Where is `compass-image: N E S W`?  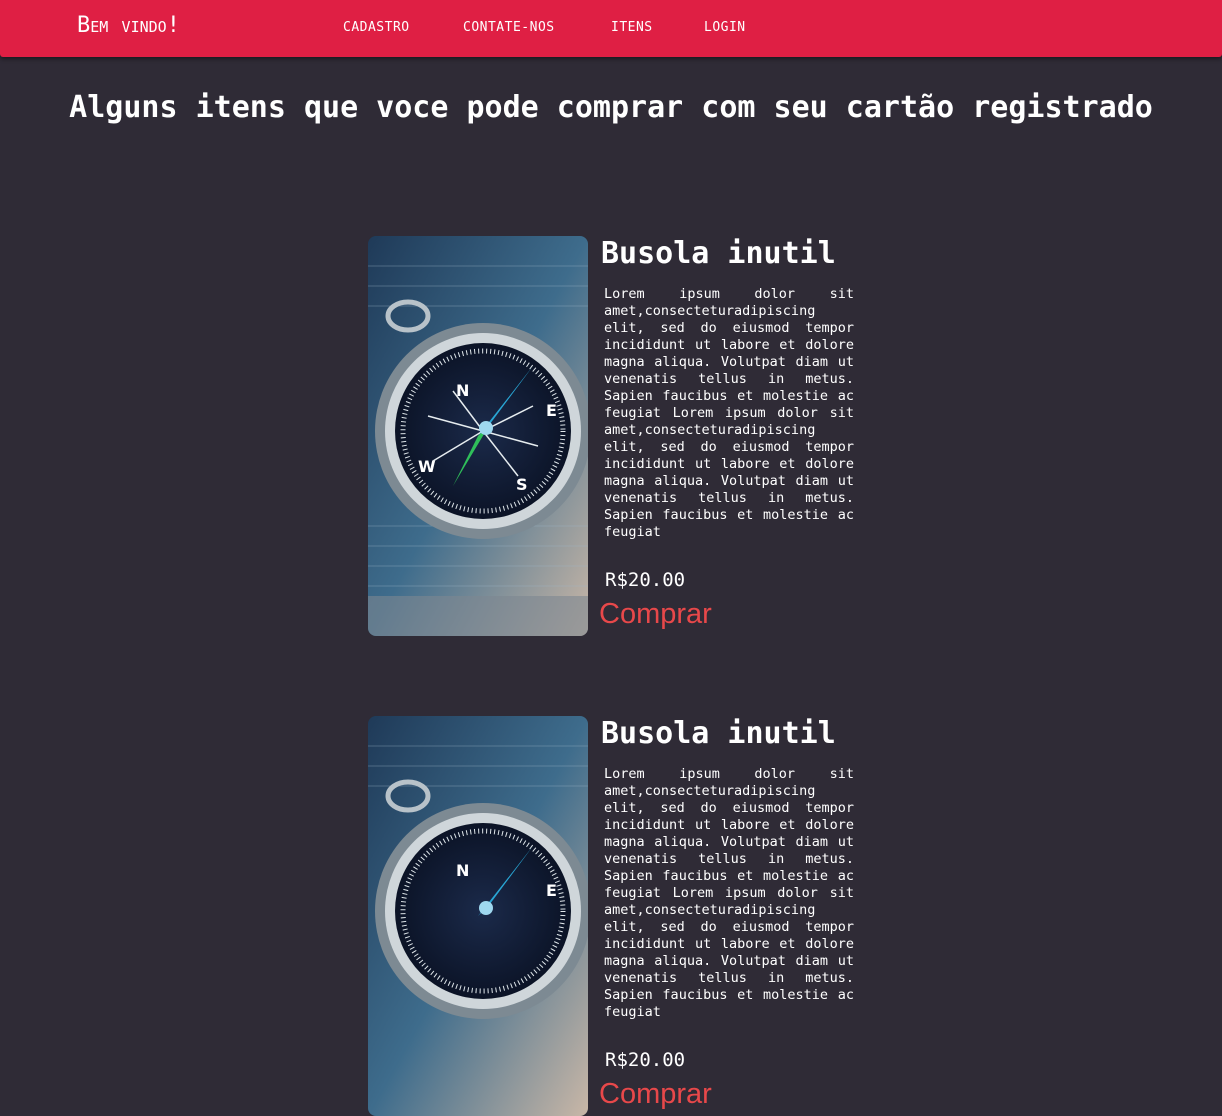 compass-image: N E S W is located at coordinates (478, 436).